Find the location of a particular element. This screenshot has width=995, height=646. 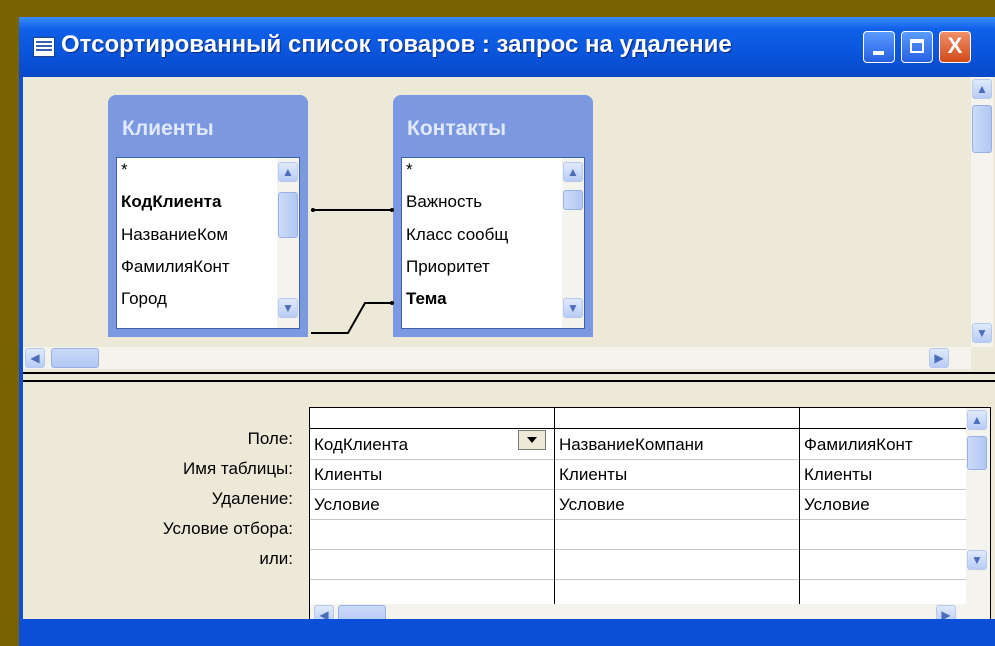

dropdown-arrow-icon is located at coordinates (532, 440).